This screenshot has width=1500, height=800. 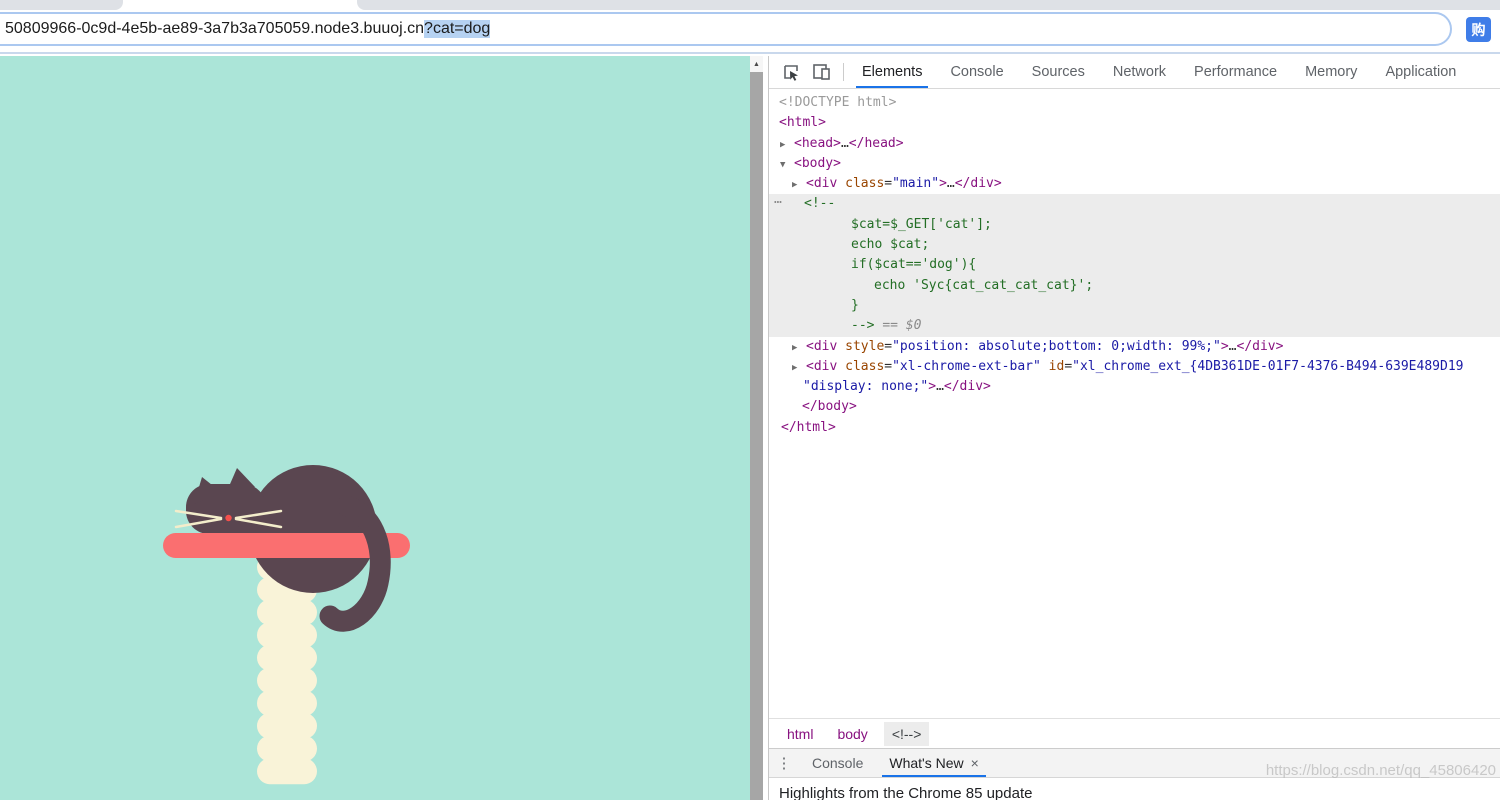 I want to click on devtools-tab-console: Console, so click(x=976, y=72).